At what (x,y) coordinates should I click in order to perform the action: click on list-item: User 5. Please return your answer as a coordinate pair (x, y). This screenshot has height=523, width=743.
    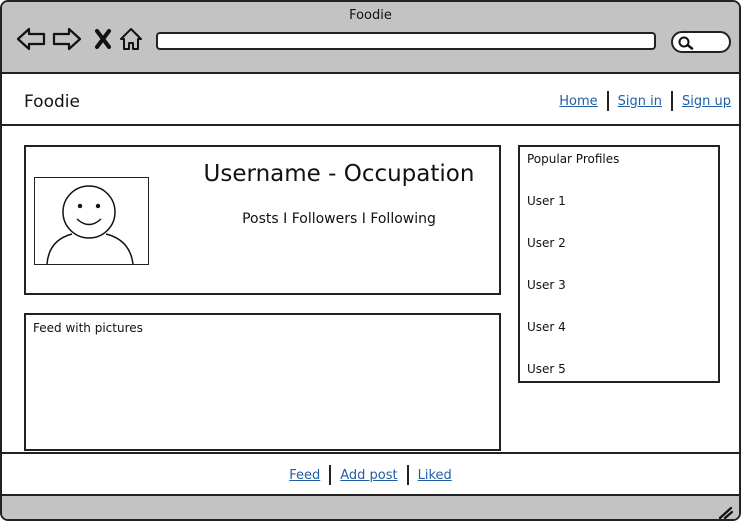
    Looking at the image, I should click on (546, 383).